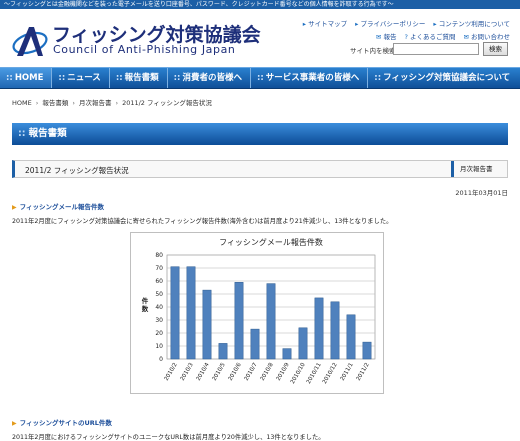  What do you see at coordinates (171, 372) in the screenshot?
I see `x-tick-label: 2010/2` at bounding box center [171, 372].